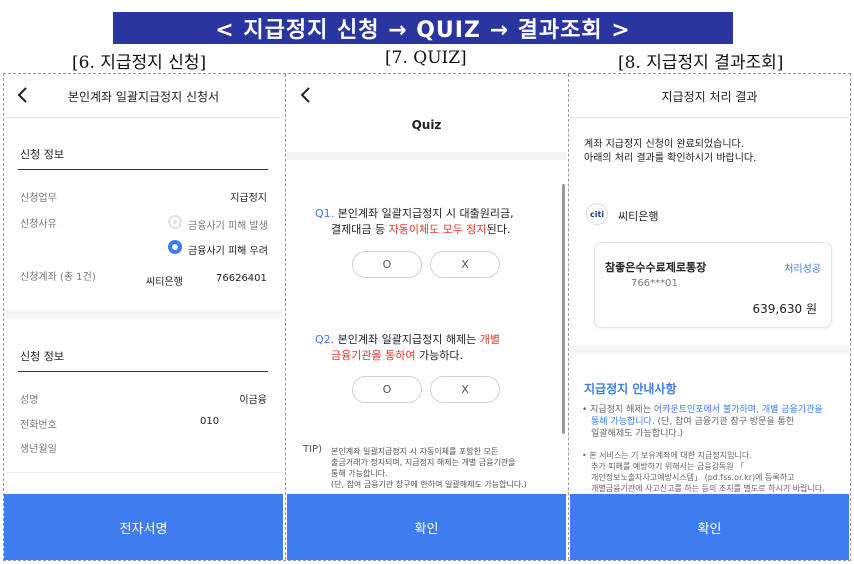 The image size is (854, 564). What do you see at coordinates (426, 58) in the screenshot?
I see `step-label-quiz: [7. QUIZ]` at bounding box center [426, 58].